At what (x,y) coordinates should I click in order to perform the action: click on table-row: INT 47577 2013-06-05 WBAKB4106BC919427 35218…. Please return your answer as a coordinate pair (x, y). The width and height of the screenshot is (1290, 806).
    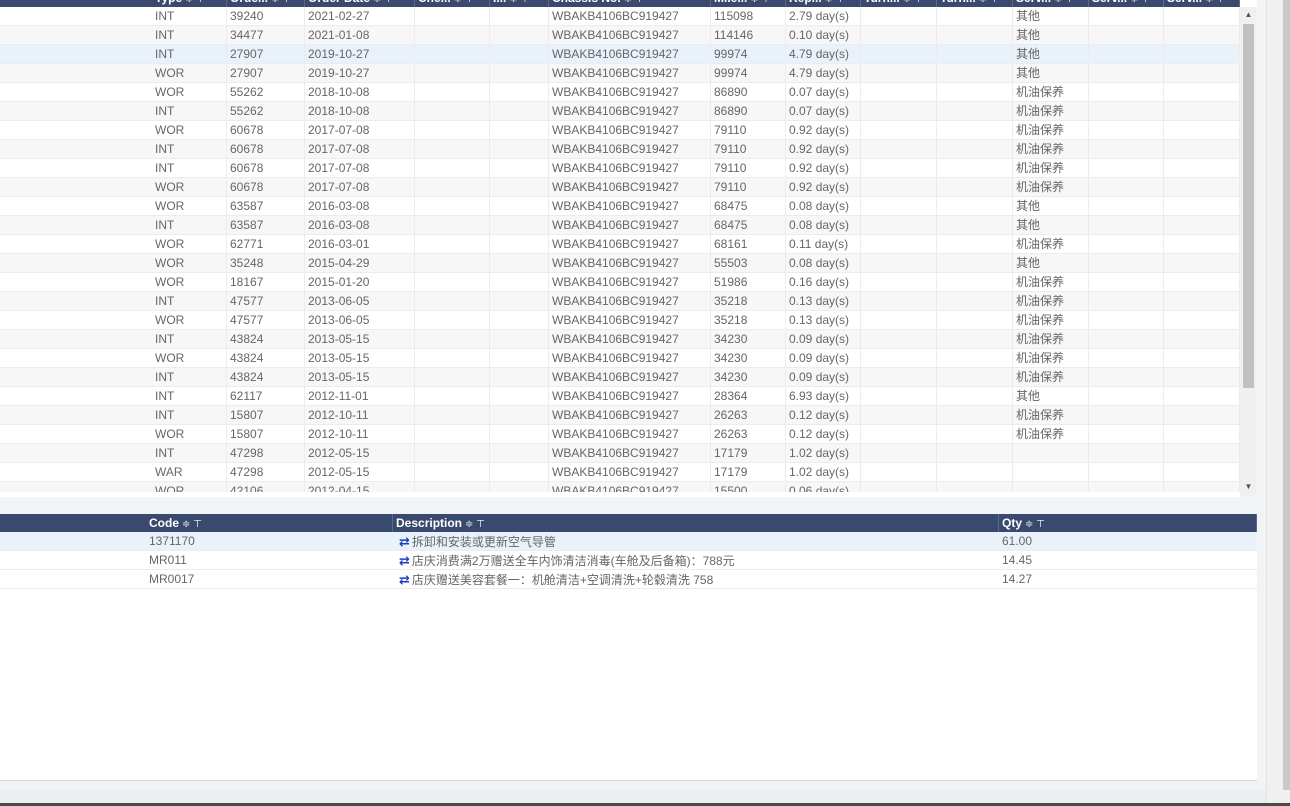
    Looking at the image, I should click on (620, 301).